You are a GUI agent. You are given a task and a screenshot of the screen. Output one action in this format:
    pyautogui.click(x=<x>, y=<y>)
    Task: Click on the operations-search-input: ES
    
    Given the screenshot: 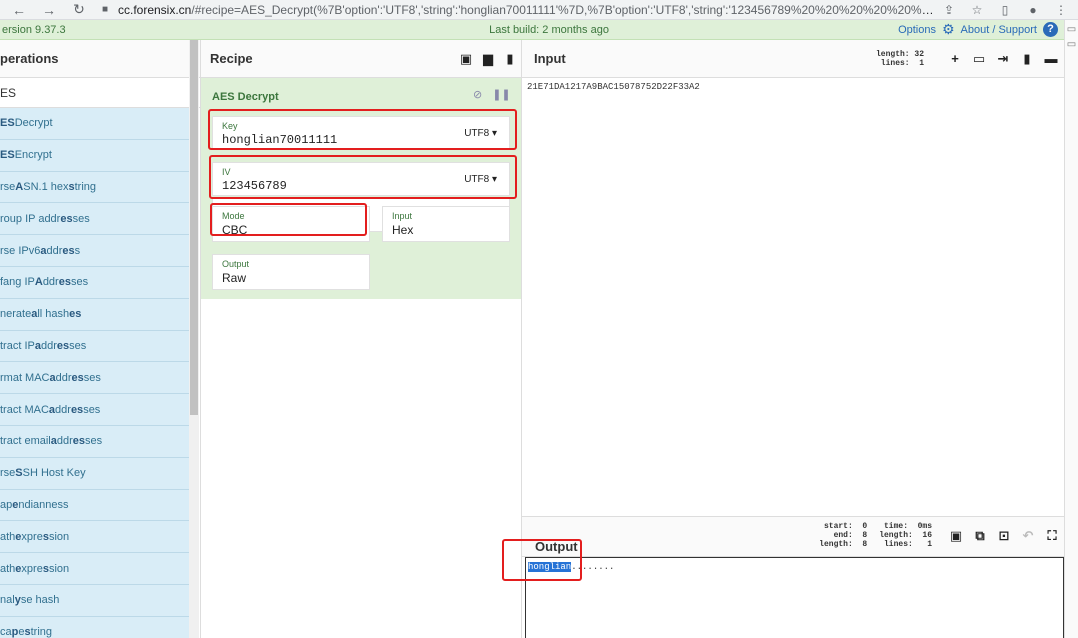 What is the action you would take?
    pyautogui.click(x=100, y=93)
    